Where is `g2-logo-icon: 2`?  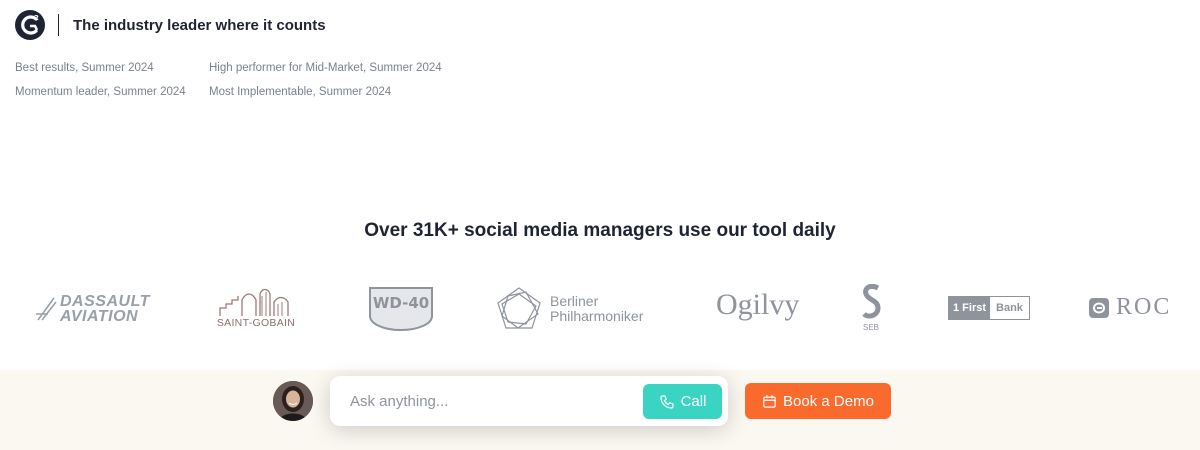
g2-logo-icon: 2 is located at coordinates (30, 25).